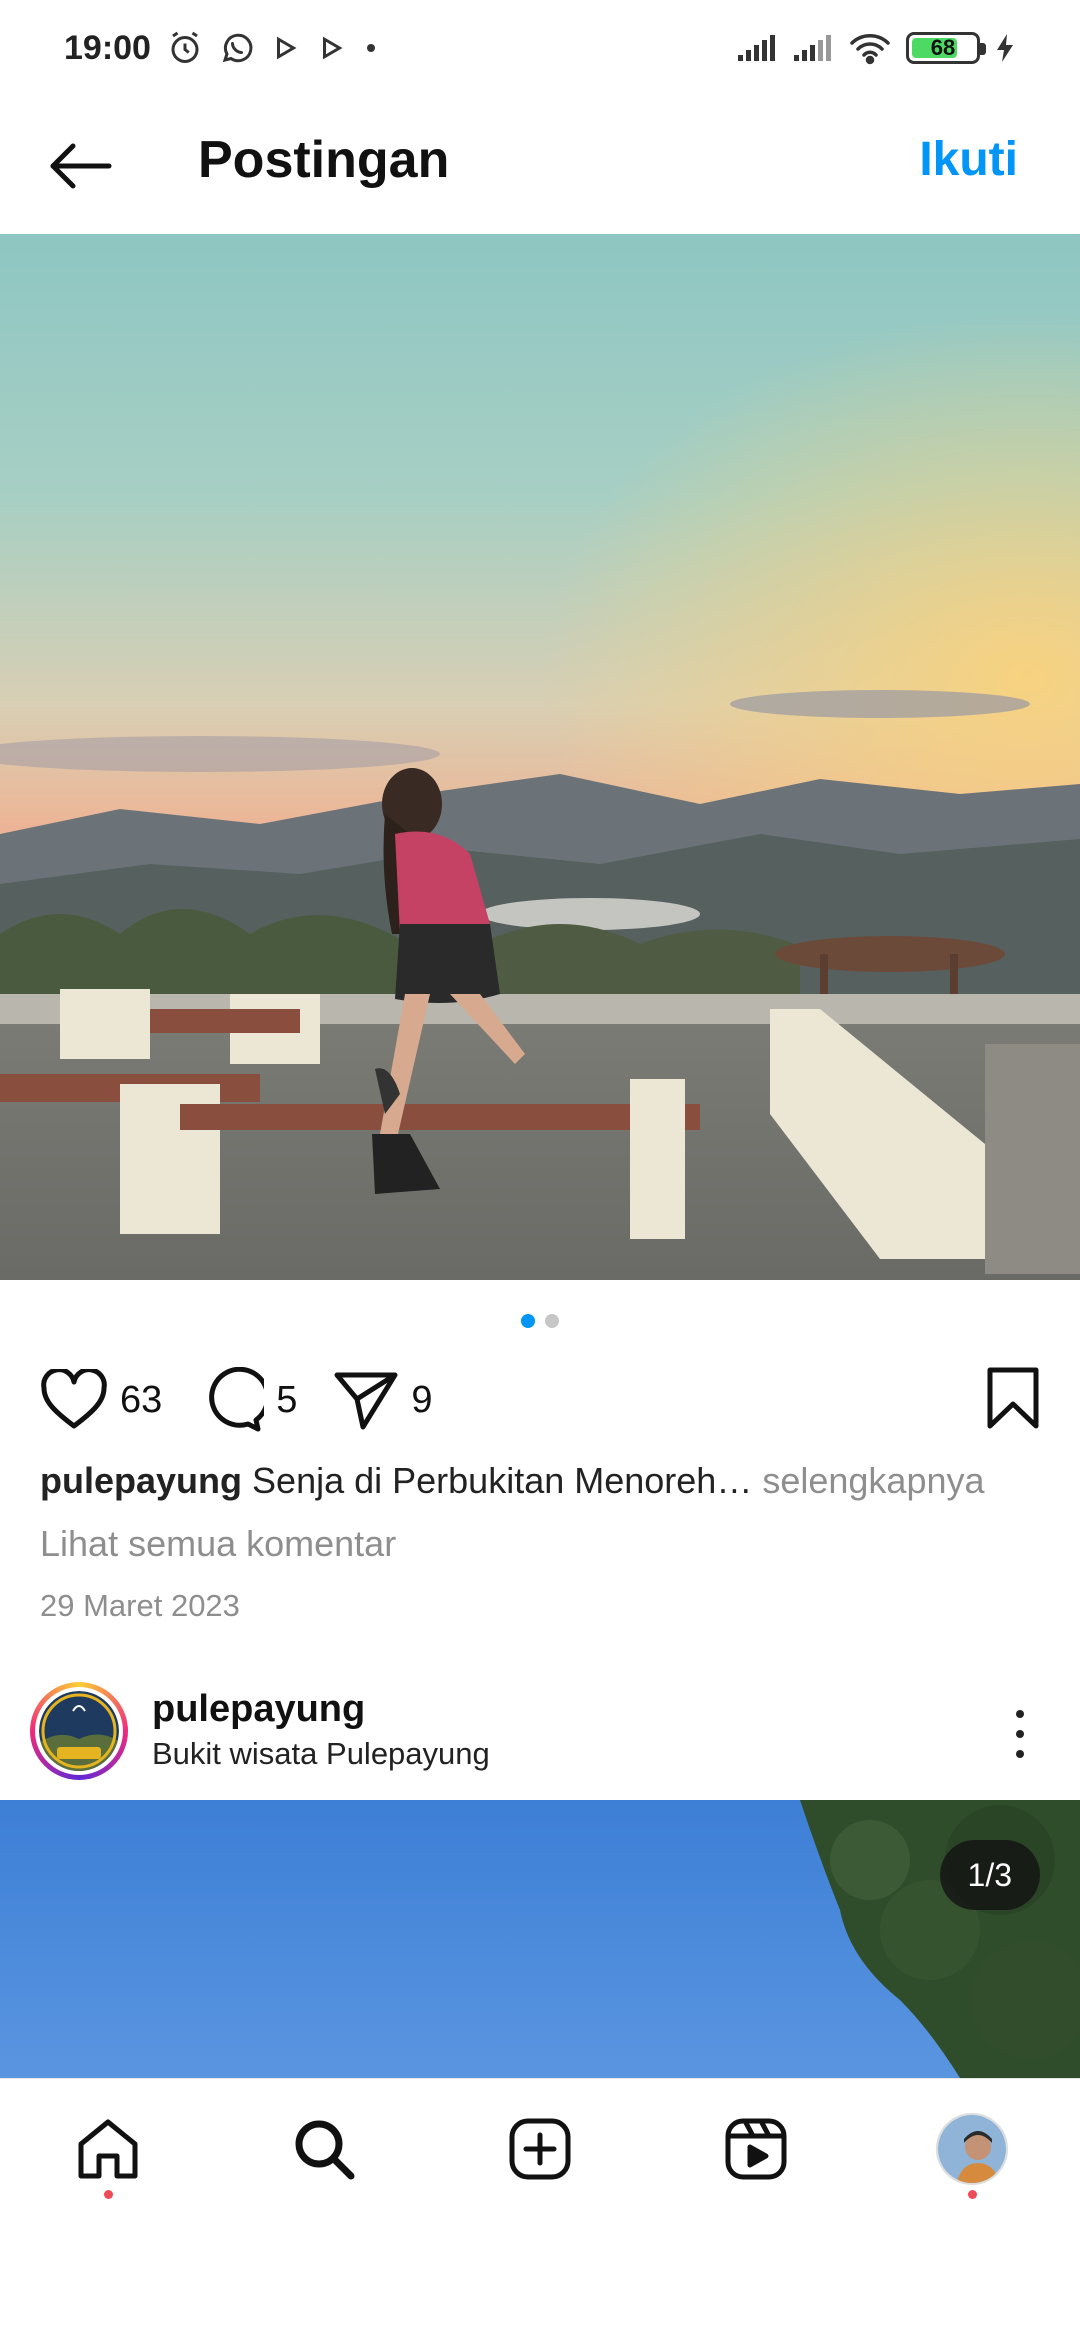 This screenshot has width=1080, height=2340. What do you see at coordinates (108, 2149) in the screenshot?
I see `home-icon` at bounding box center [108, 2149].